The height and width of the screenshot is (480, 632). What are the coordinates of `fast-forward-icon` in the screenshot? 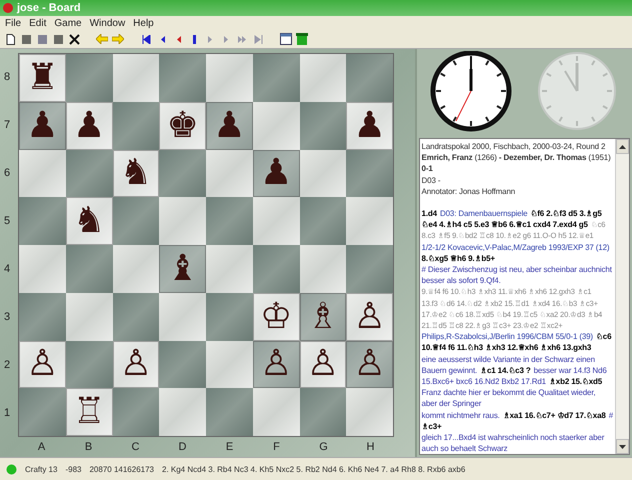 It's located at (242, 39).